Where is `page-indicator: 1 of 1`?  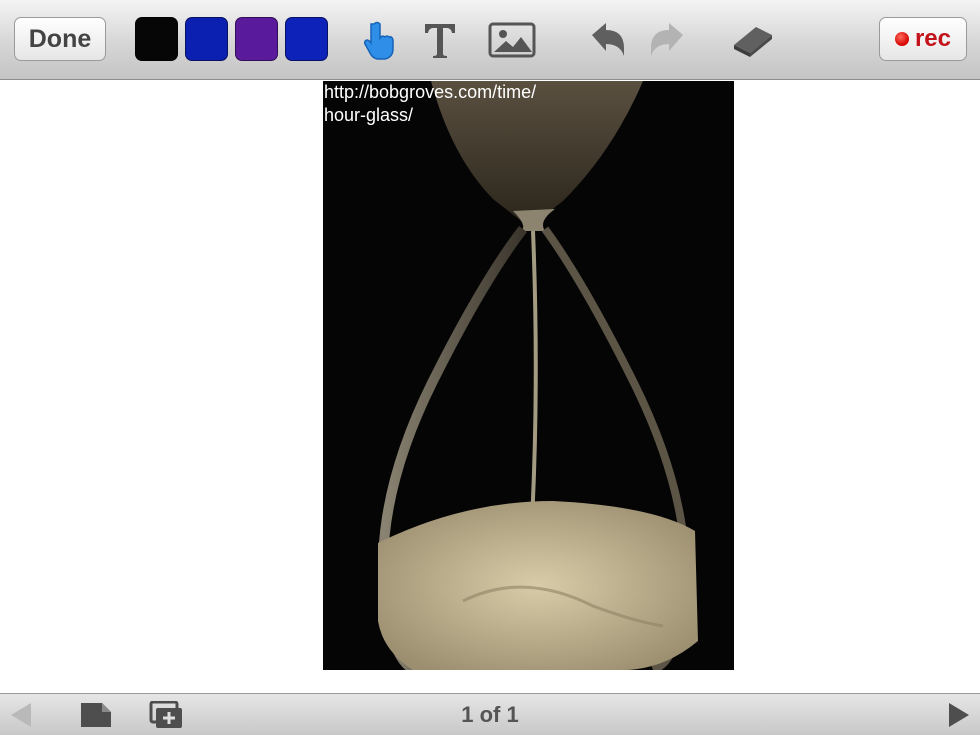 page-indicator: 1 of 1 is located at coordinates (490, 714).